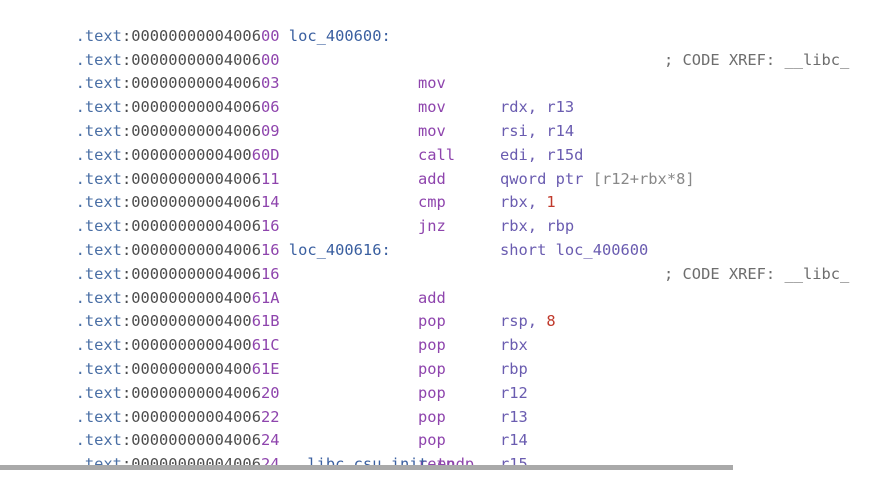 Image resolution: width=892 pixels, height=482 pixels. I want to click on listing-row: .text:0000000000400603 mov rsi, r14, so click(297, 94).